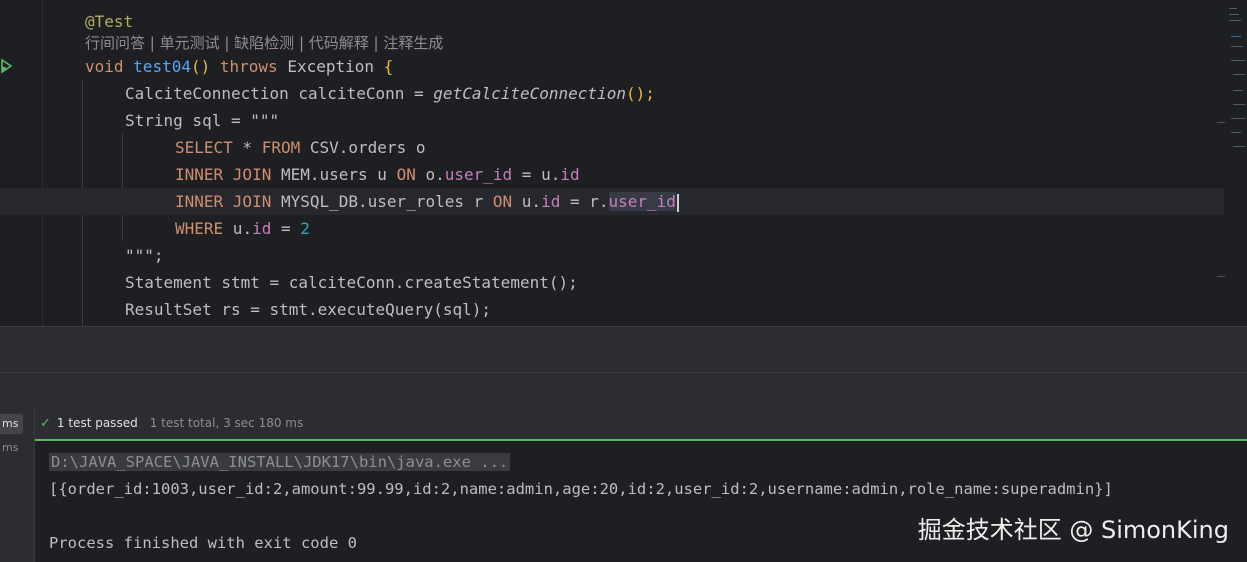 The image size is (1247, 562). Describe the element at coordinates (430, 174) in the screenshot. I see `sql-alias: o.` at that location.